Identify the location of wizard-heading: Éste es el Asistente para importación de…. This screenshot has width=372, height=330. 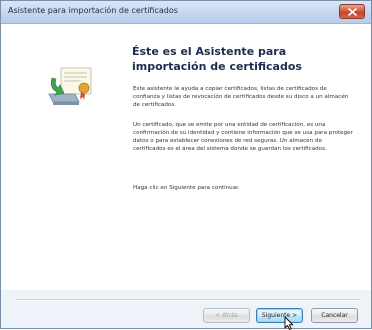
(217, 59).